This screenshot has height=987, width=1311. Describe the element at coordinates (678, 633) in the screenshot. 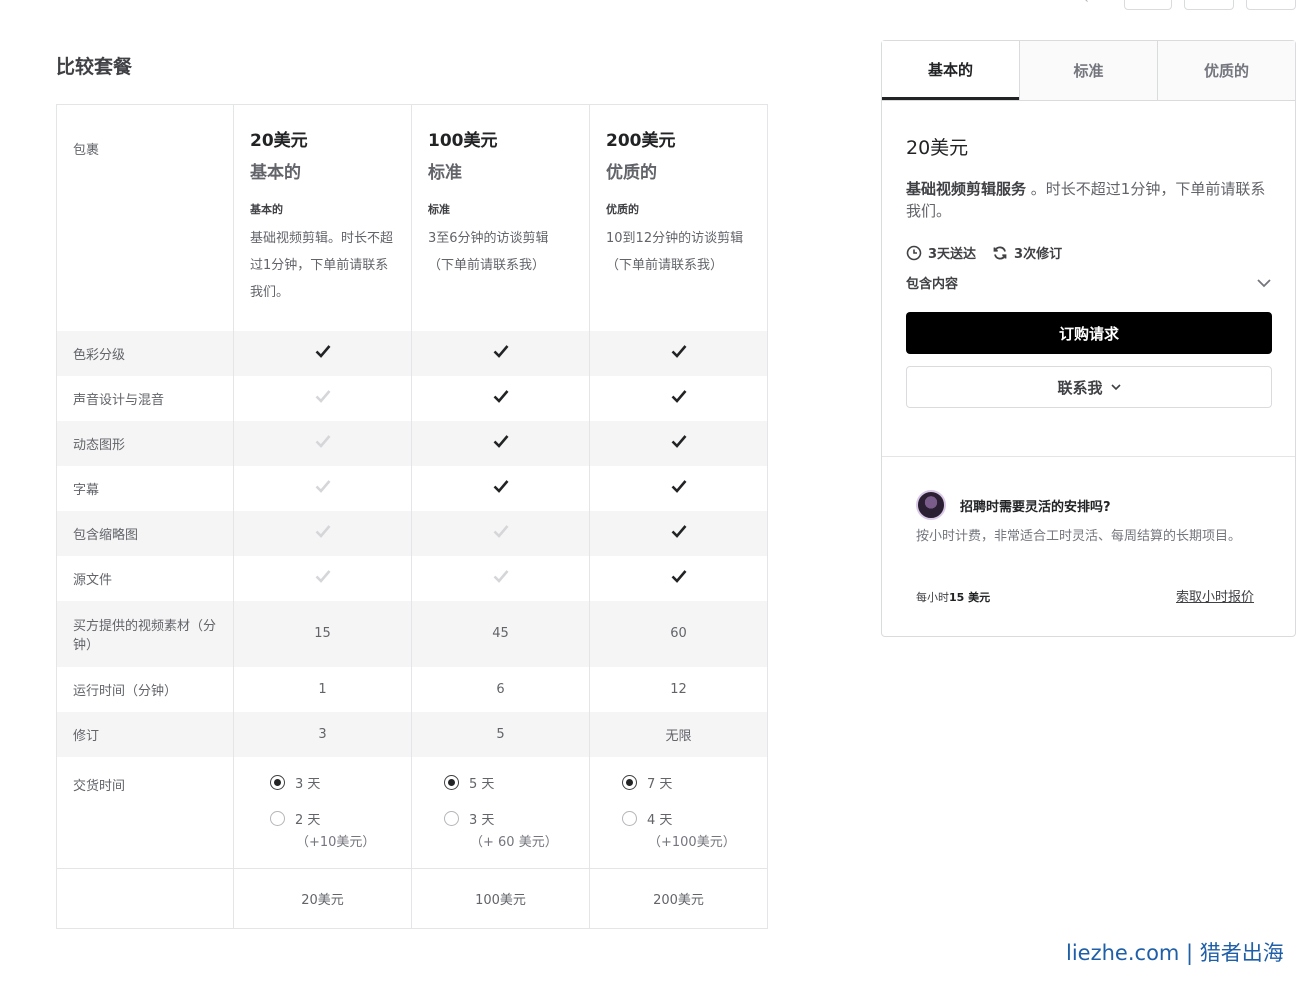

I see `cell-value: 60` at that location.